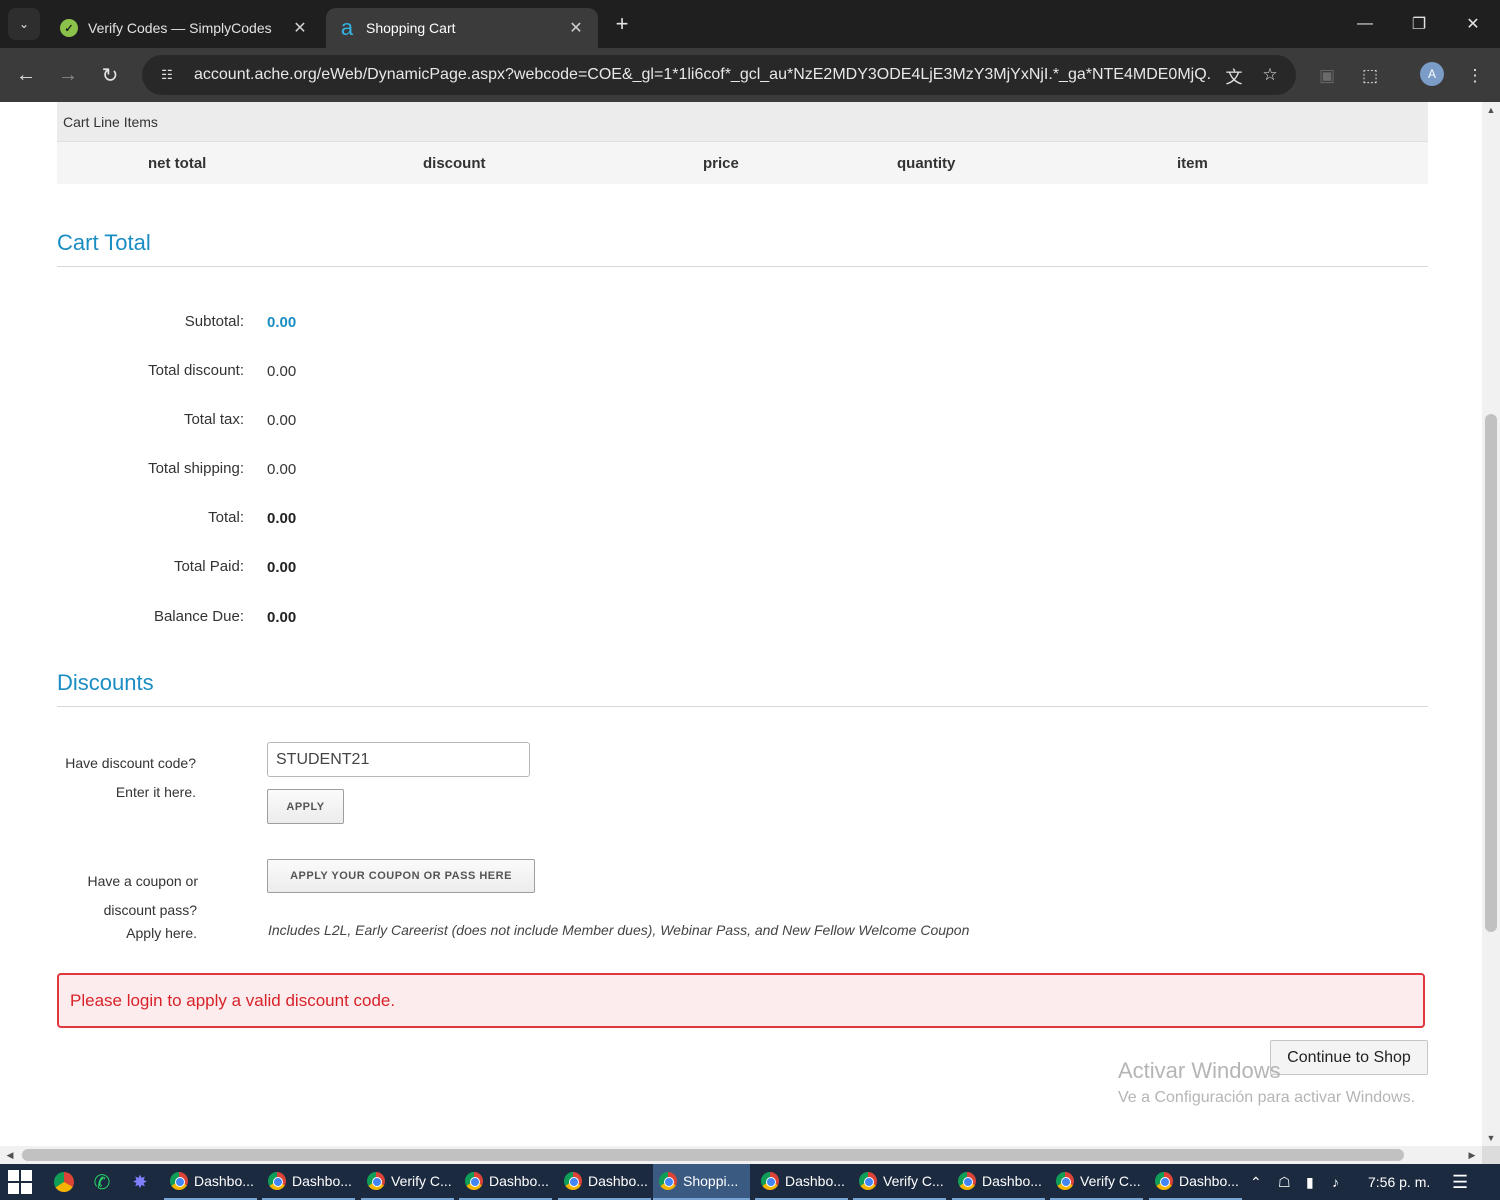  What do you see at coordinates (1234, 75) in the screenshot?
I see `translate-icon: 文` at bounding box center [1234, 75].